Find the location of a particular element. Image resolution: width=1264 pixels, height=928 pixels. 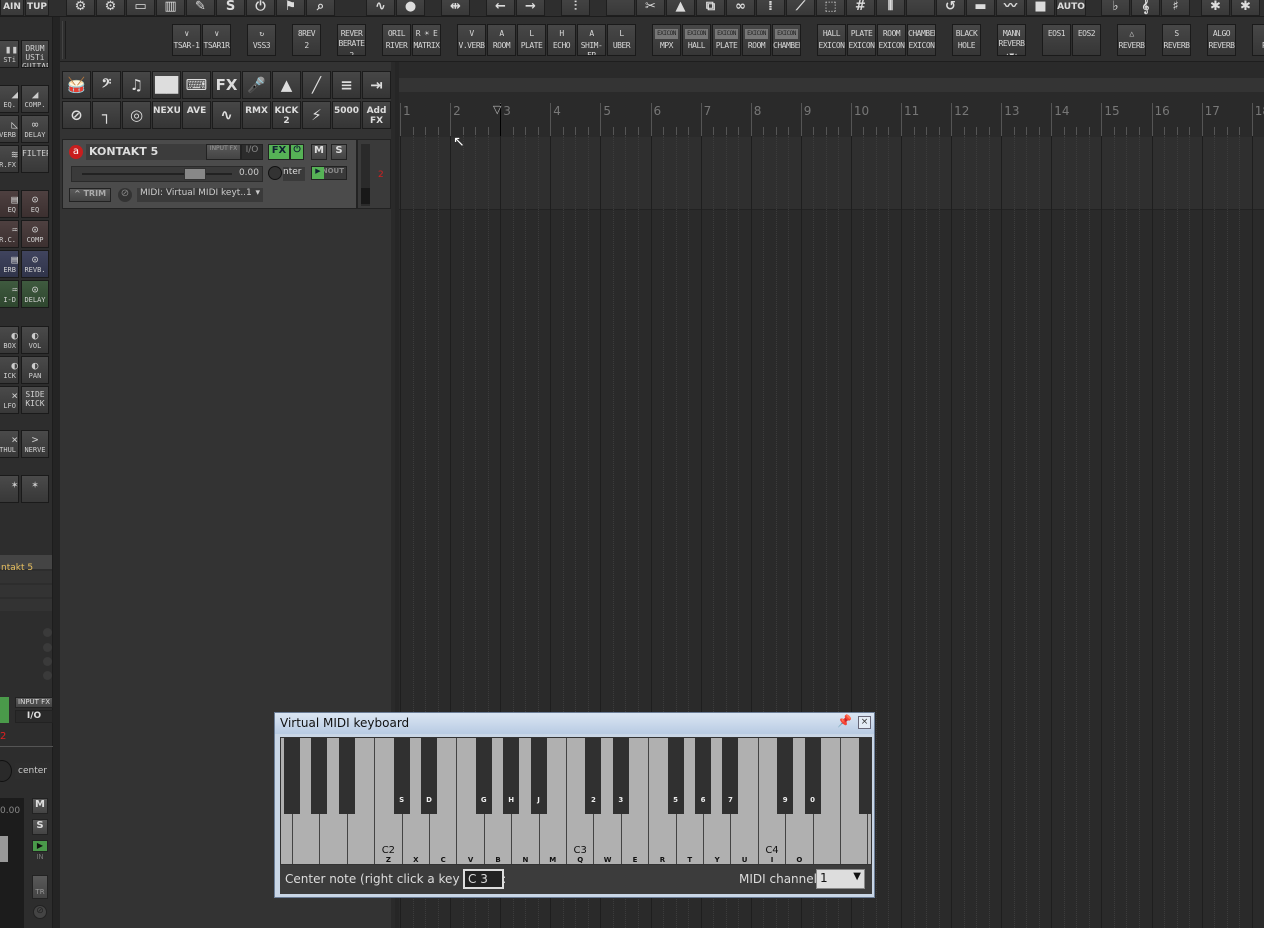

fx-preset-button: ERE is located at coordinates (1258, 40).